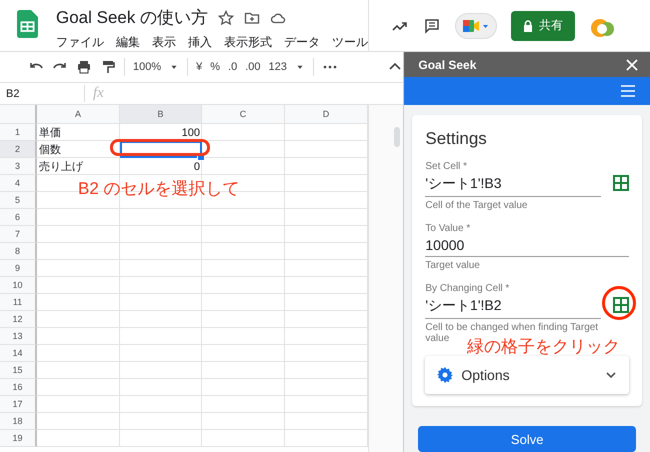 This screenshot has width=650, height=452. I want to click on format-button: .0, so click(233, 67).